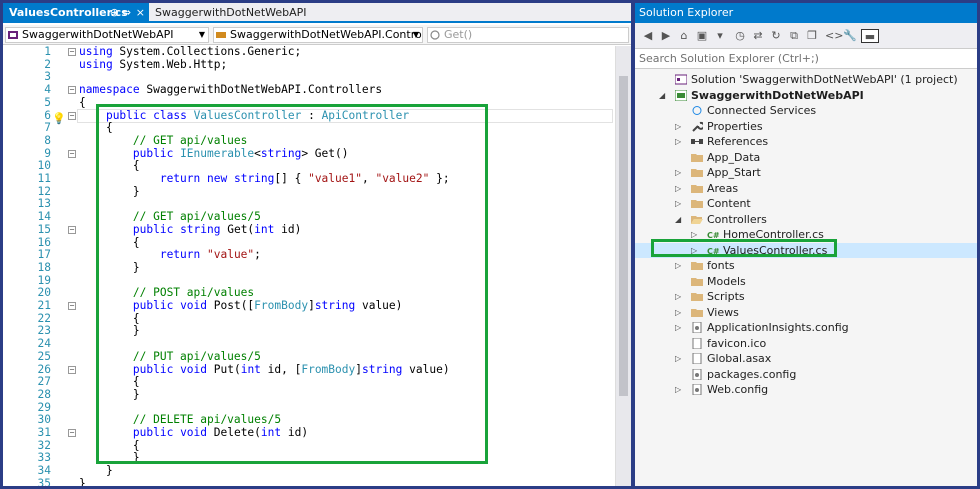  Describe the element at coordinates (153, 64) in the screenshot. I see `code-line: using System.Web.Http;` at that location.